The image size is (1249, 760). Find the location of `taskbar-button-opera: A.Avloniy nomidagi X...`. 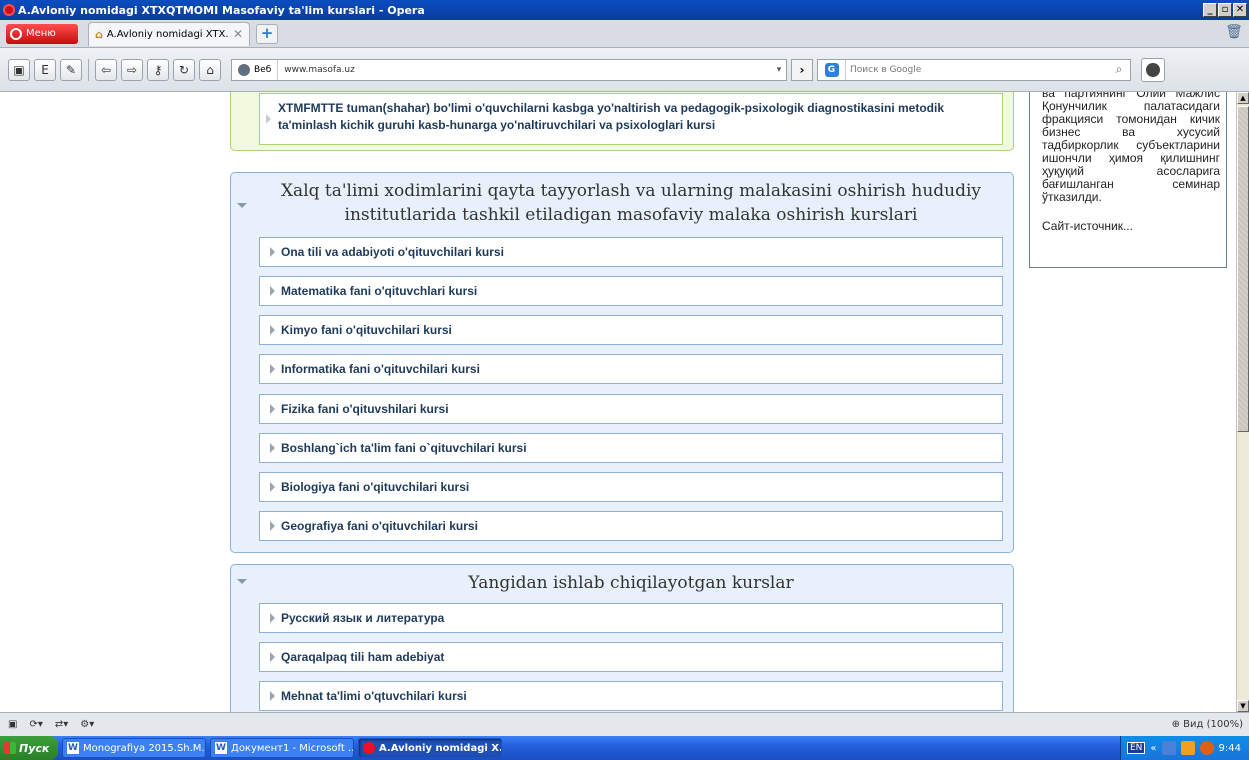

taskbar-button-opera: A.Avloniy nomidagi X... is located at coordinates (430, 748).